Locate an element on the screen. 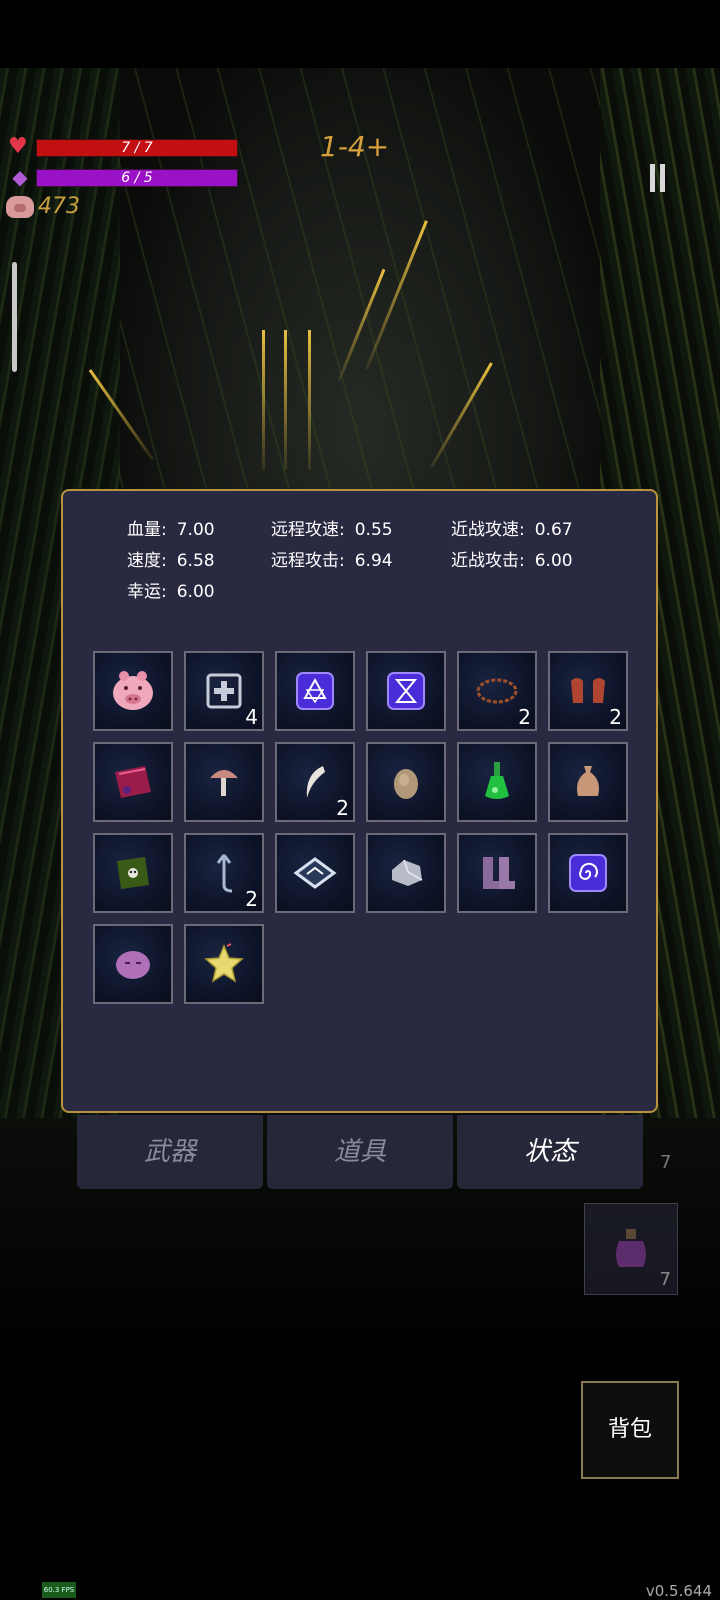 The width and height of the screenshot is (720, 1600). stat-ranged-attack: 远程攻击: 6.94 is located at coordinates (332, 558).